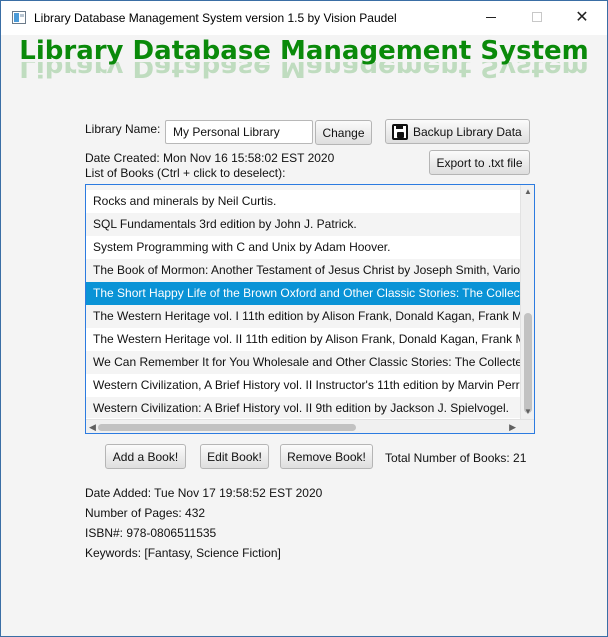 This screenshot has width=608, height=637. I want to click on add-book-button: Add a Book!, so click(145, 456).